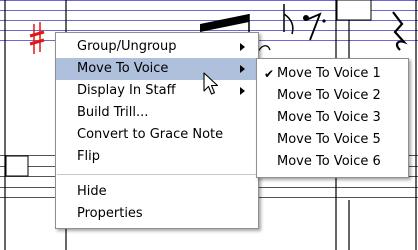  I want to click on menu-item-label: Group/Ungroup, so click(127, 46).